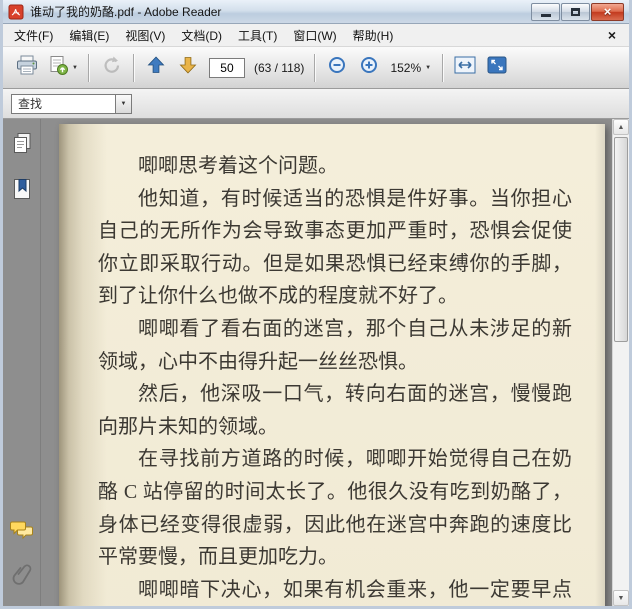 This screenshot has width=632, height=609. What do you see at coordinates (545, 15) in the screenshot?
I see `minimize-icon` at bounding box center [545, 15].